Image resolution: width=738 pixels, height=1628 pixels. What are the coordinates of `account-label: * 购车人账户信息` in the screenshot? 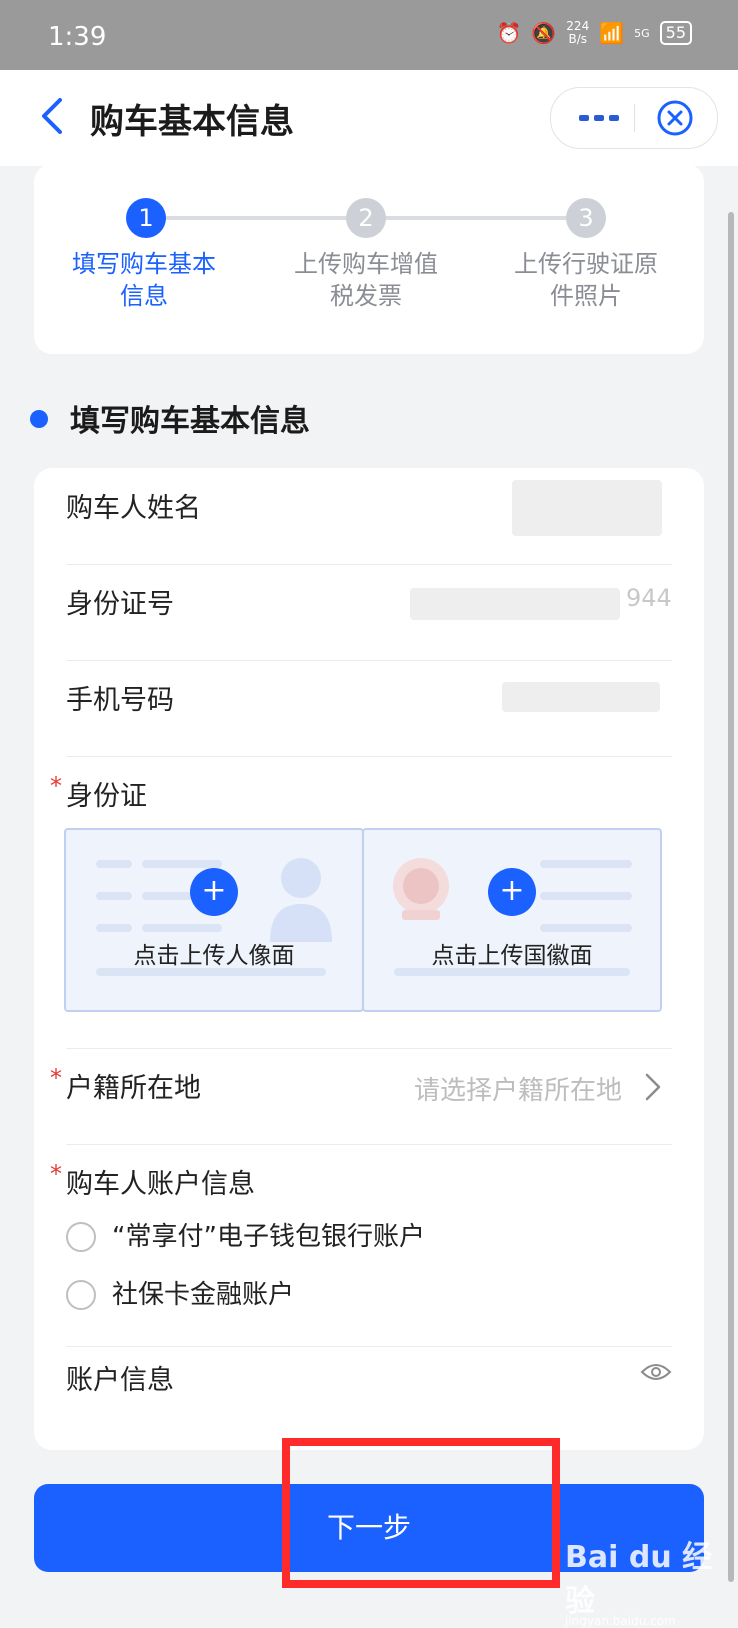 It's located at (152, 1180).